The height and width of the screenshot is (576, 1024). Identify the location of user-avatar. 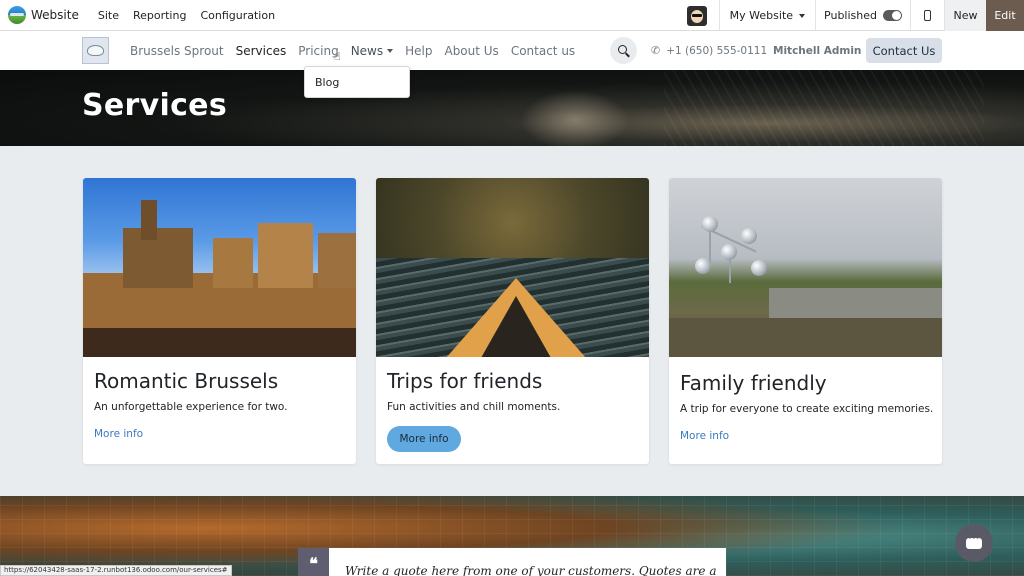
(696, 15).